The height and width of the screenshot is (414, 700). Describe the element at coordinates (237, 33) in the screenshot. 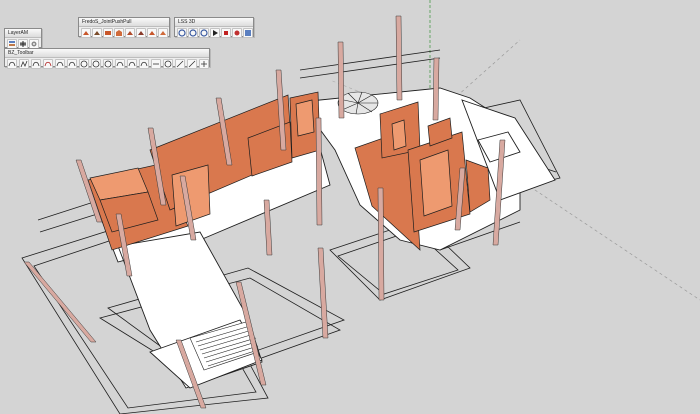

I see `record-icon` at that location.